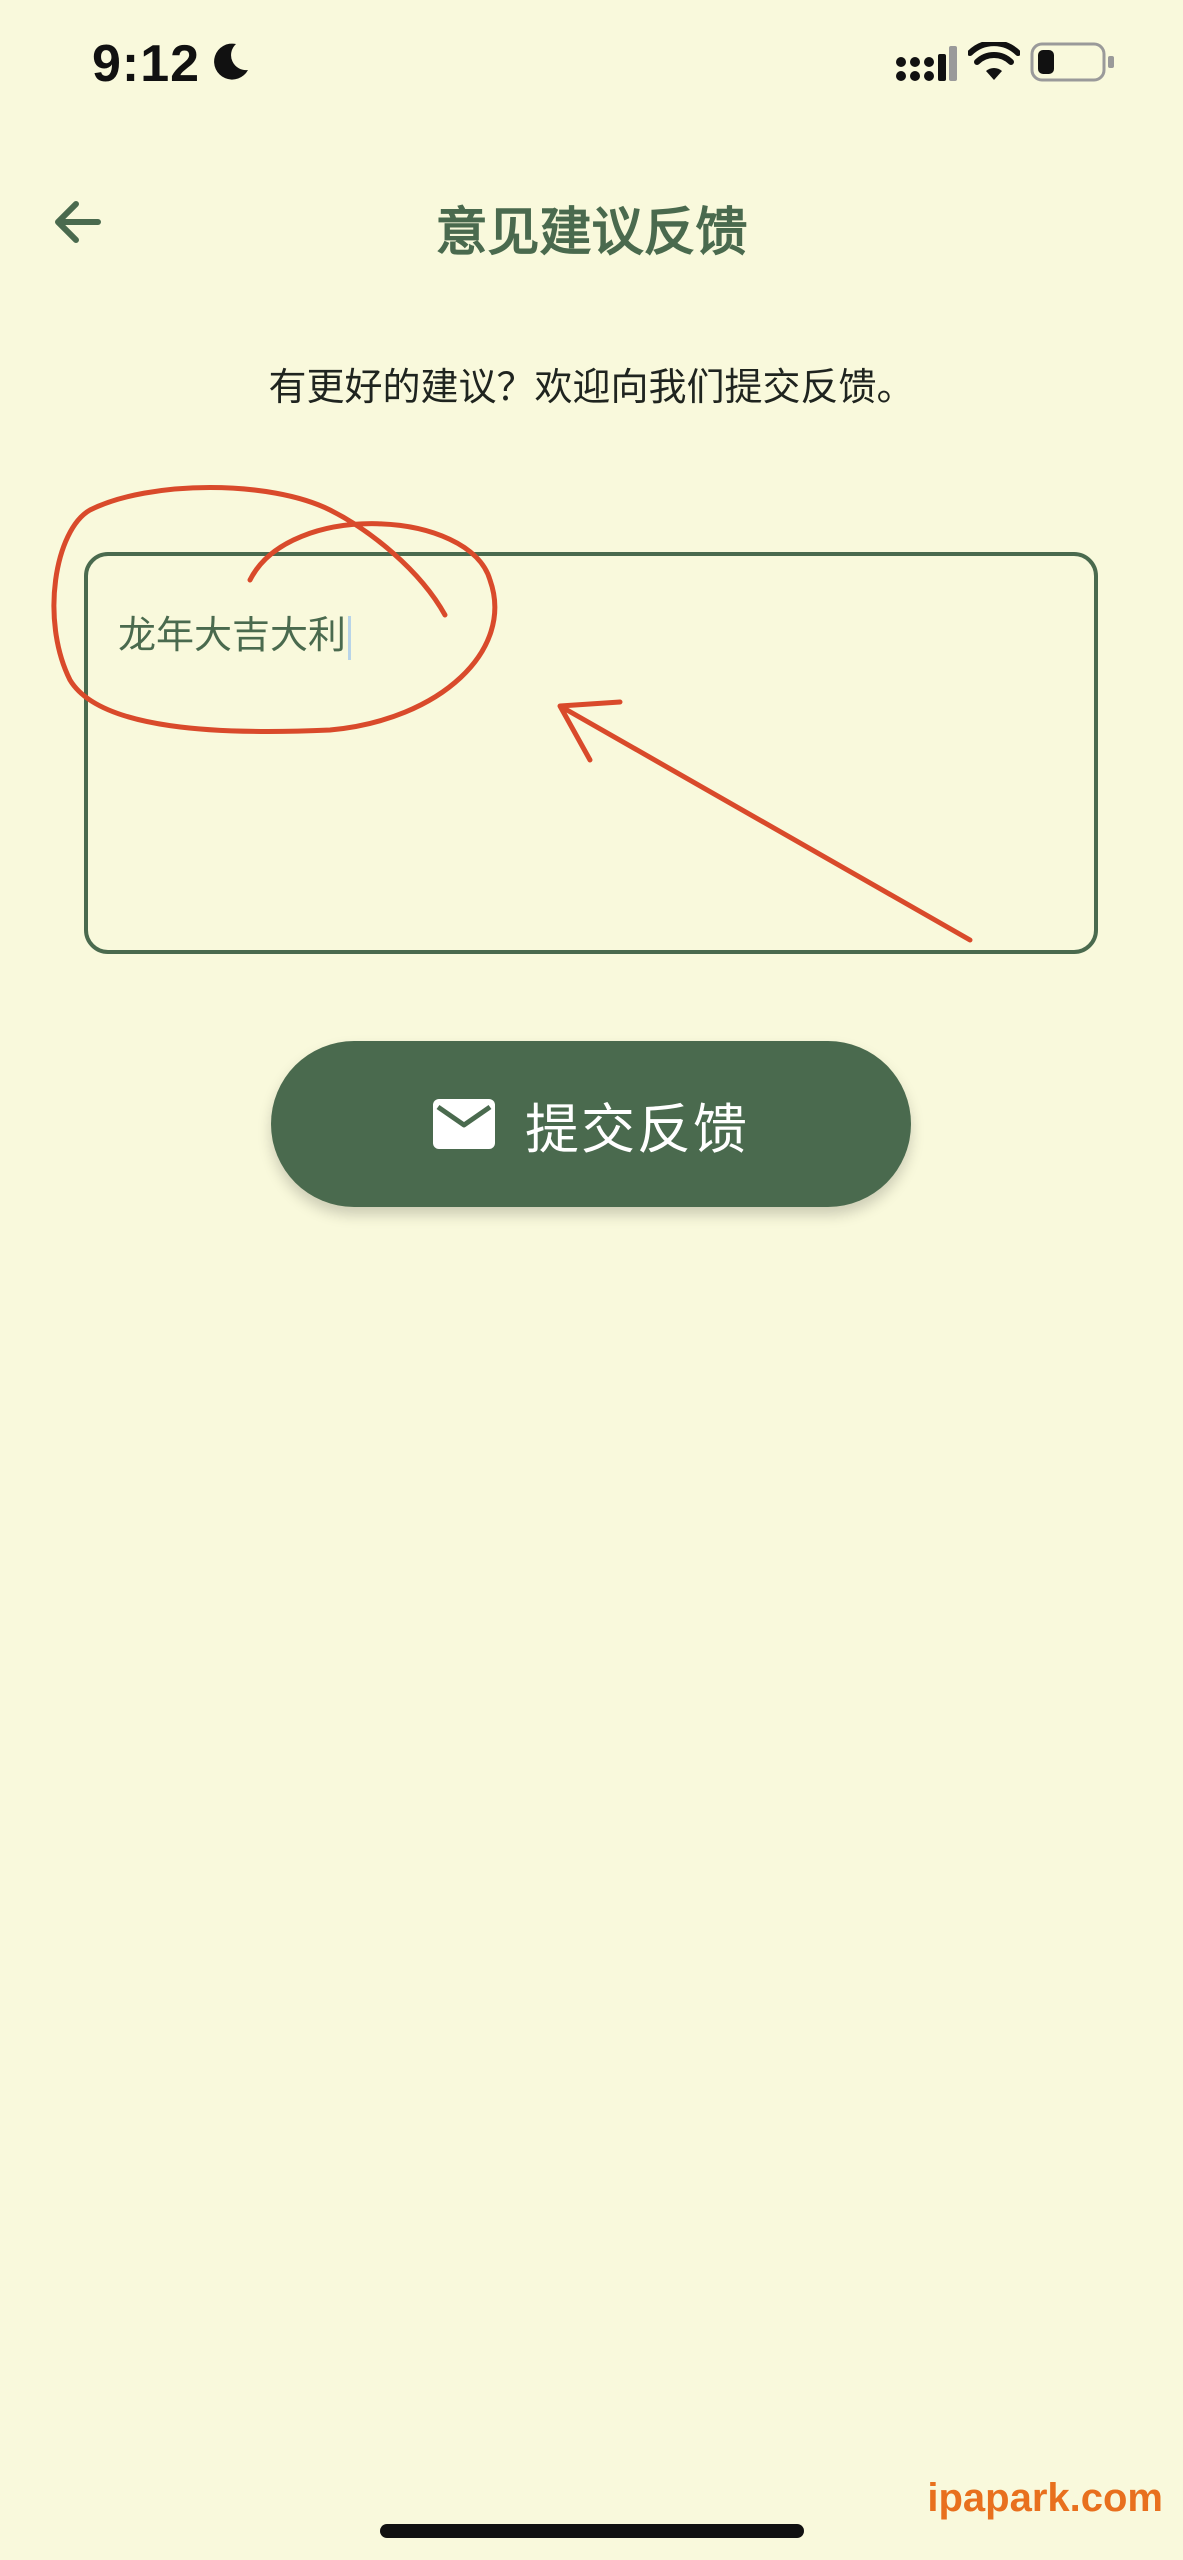  What do you see at coordinates (591, 233) in the screenshot?
I see `page-title: 意见建议反馈` at bounding box center [591, 233].